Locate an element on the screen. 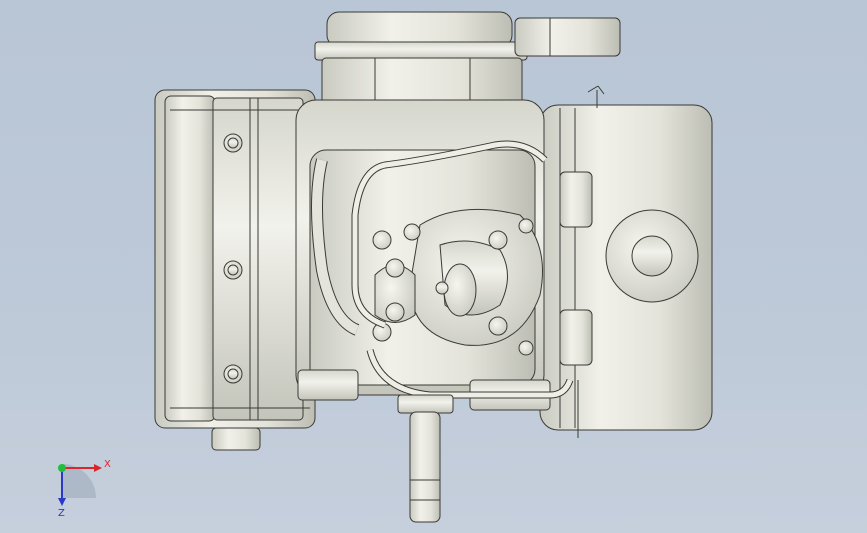 Image resolution: width=867 pixels, height=533 pixels. z-axis-label: Z is located at coordinates (61, 513).